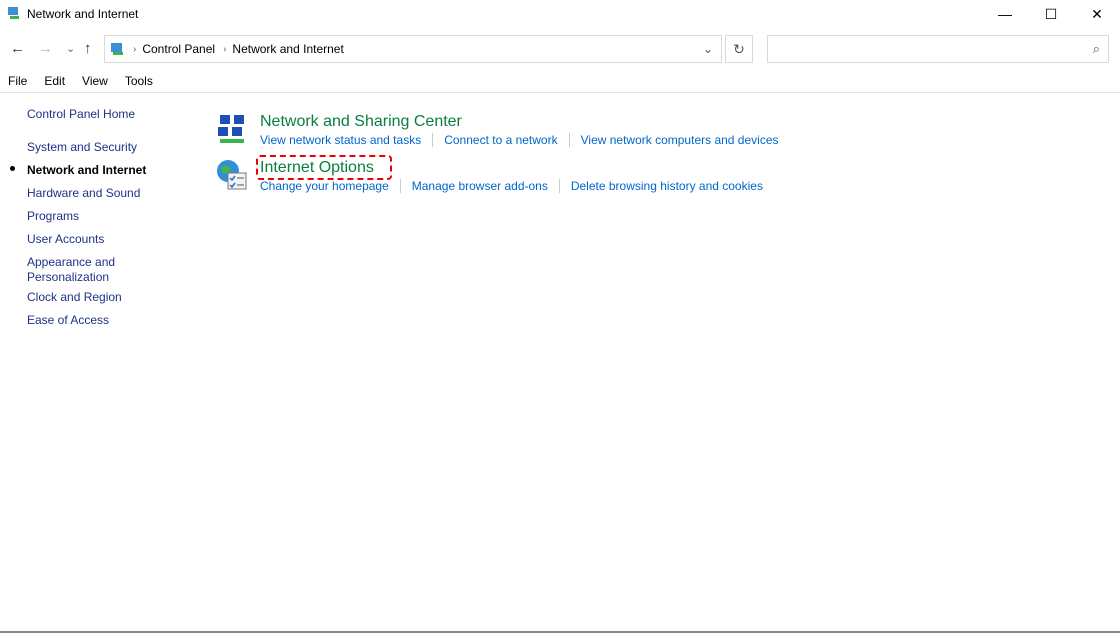  Describe the element at coordinates (361, 122) in the screenshot. I see `network-sharing-center-link: Network and Sharing Center` at that location.